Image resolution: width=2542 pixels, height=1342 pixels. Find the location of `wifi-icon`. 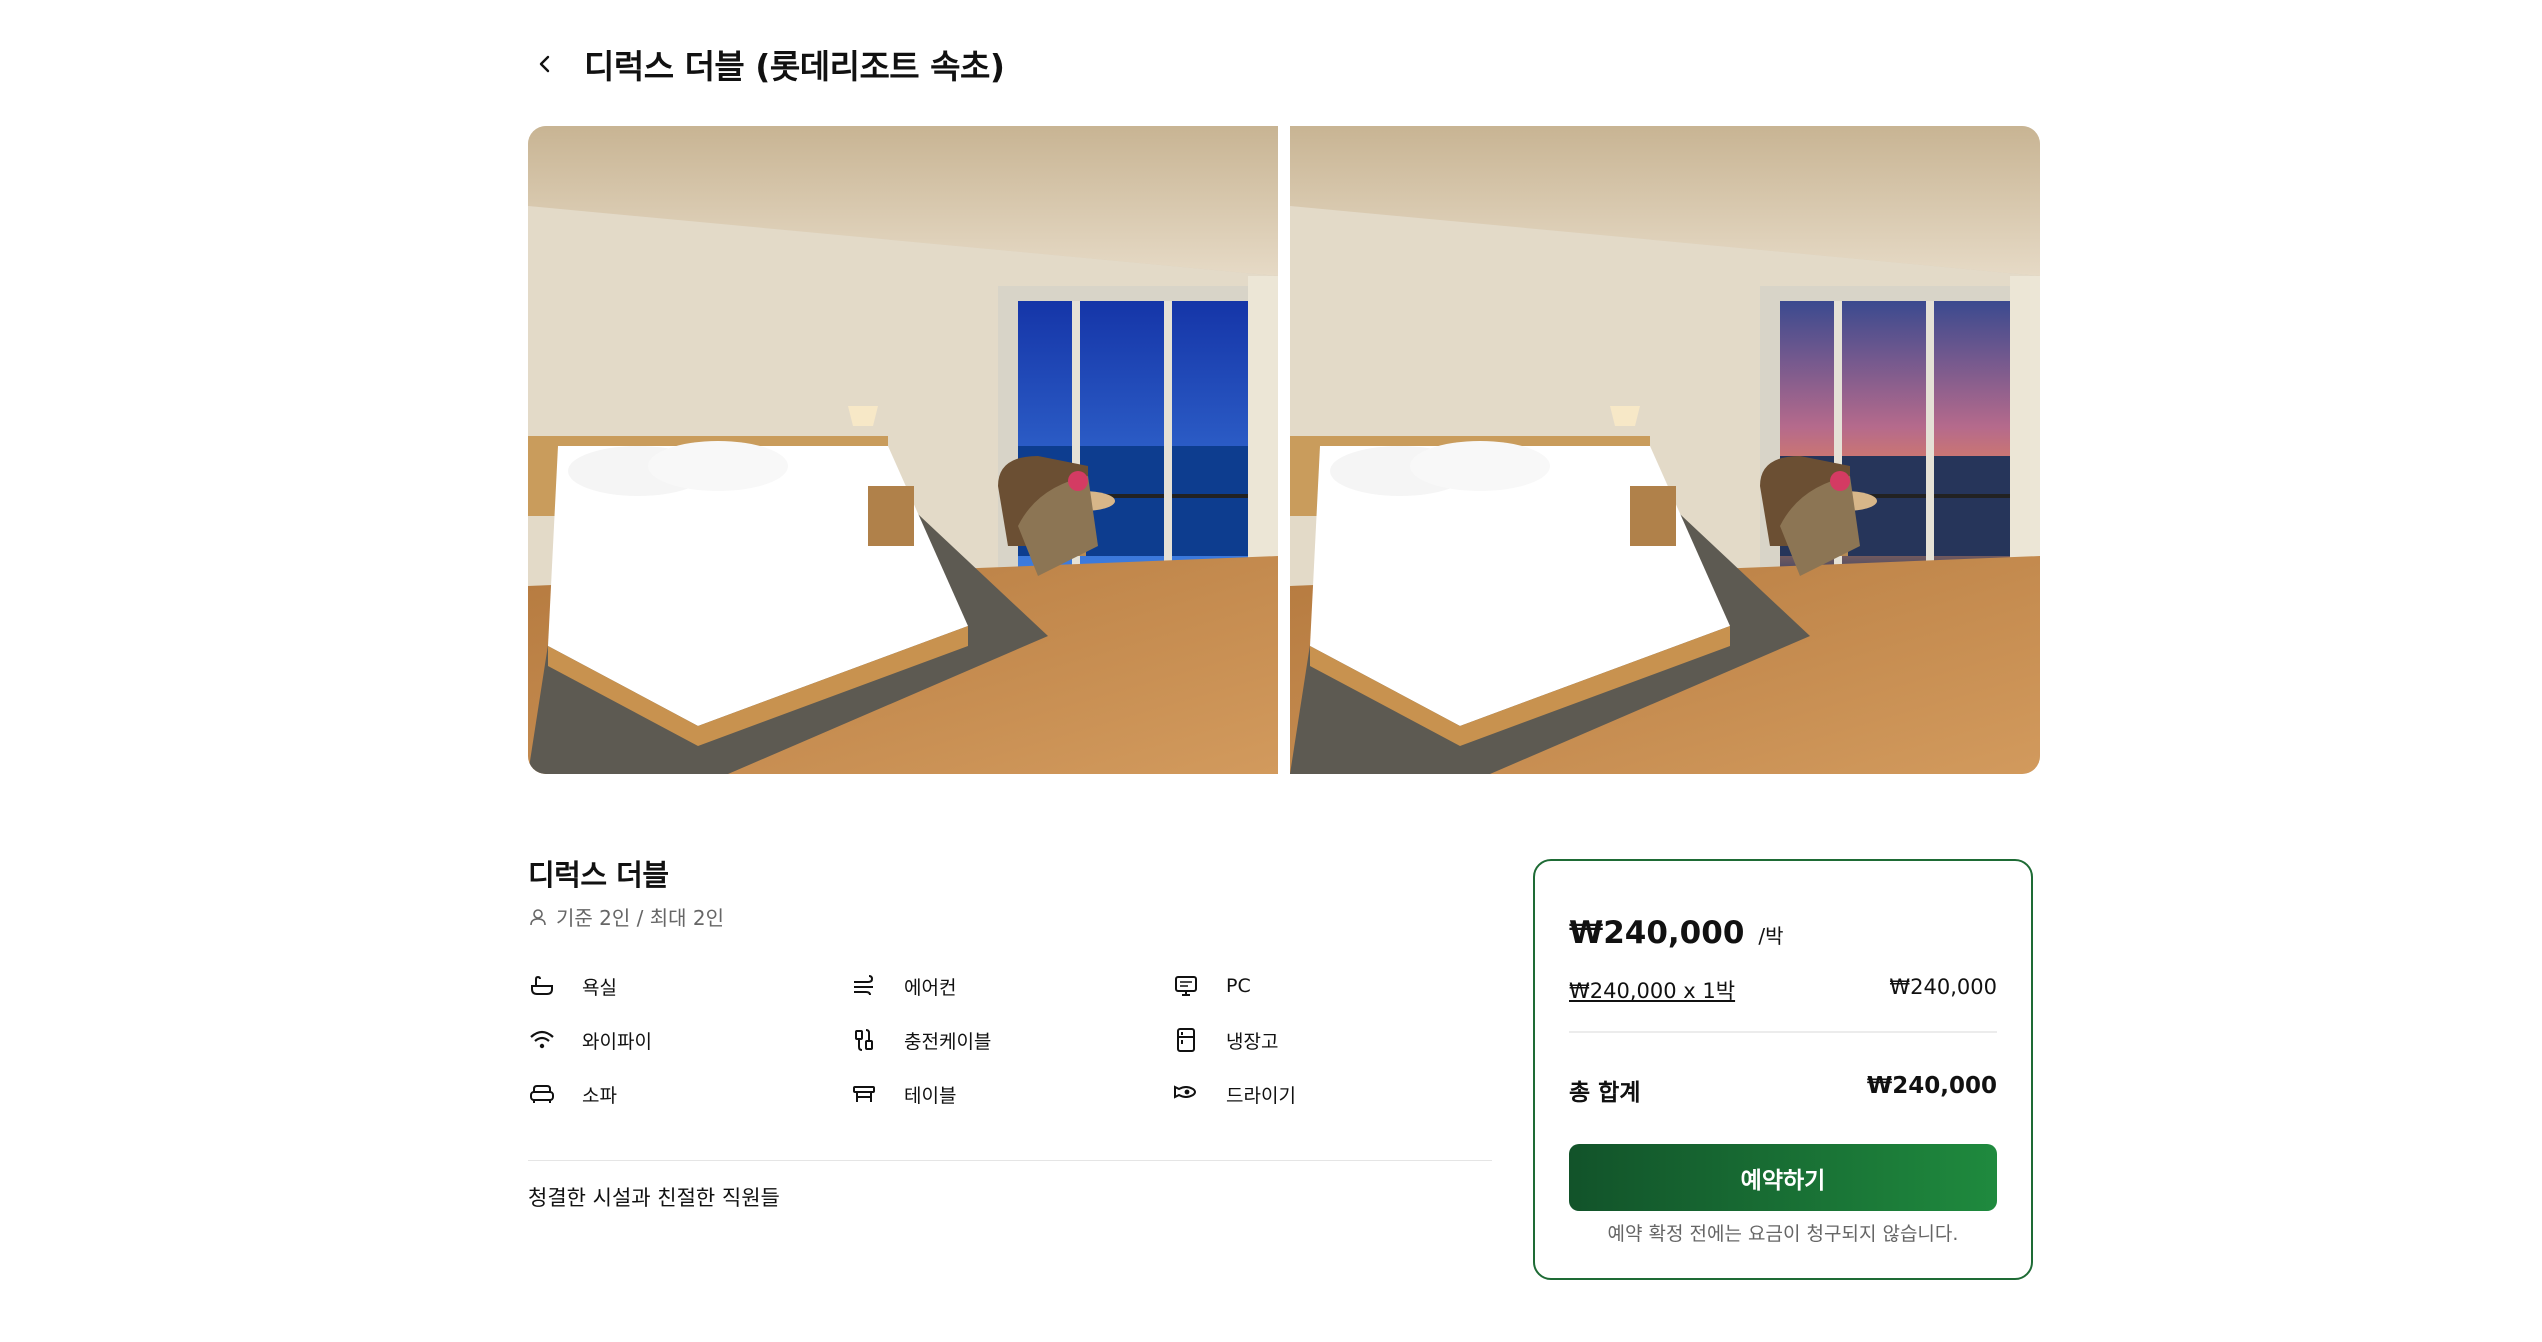

wifi-icon is located at coordinates (542, 1040).